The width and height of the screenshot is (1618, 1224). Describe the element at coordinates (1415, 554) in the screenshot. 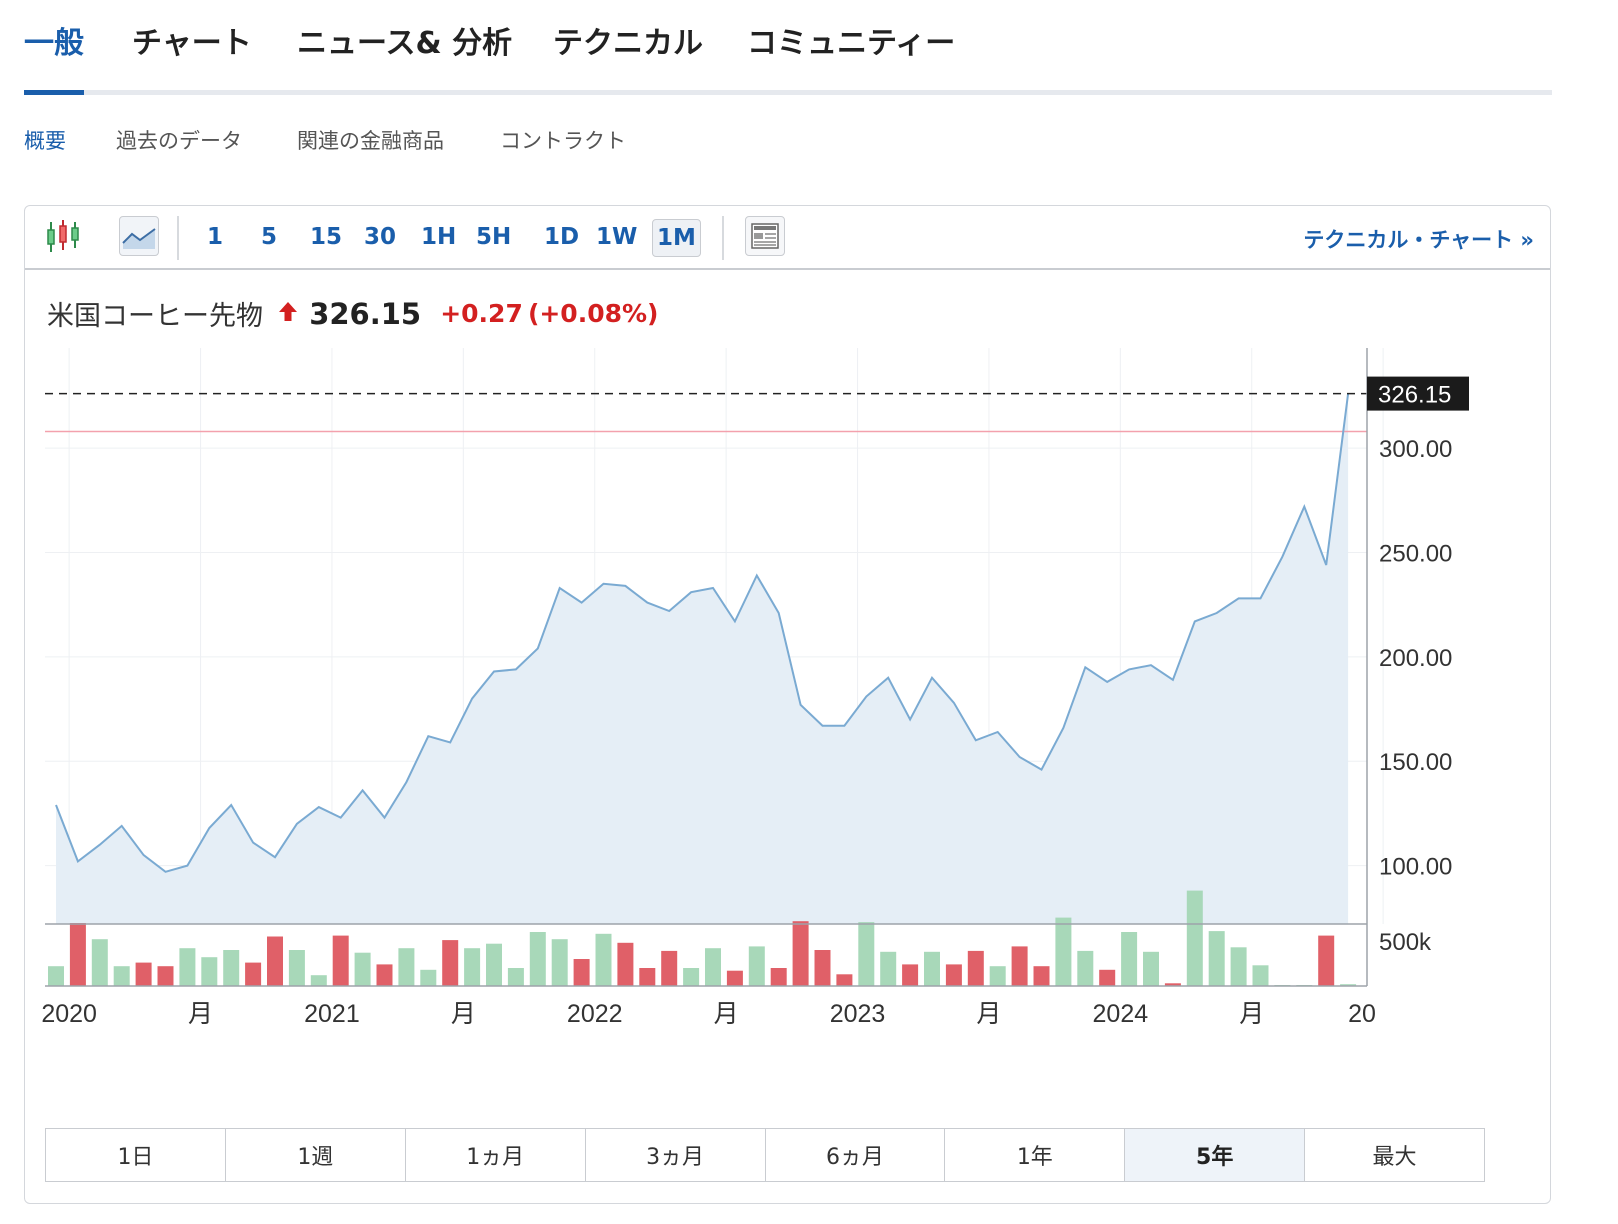

I see `y-tick-label: 250.00` at that location.